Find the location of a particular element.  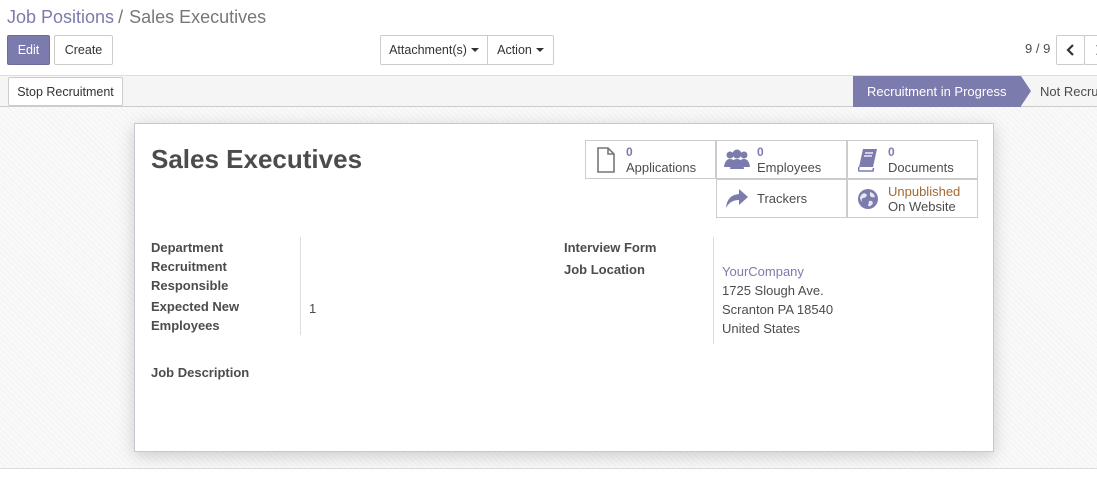

documents-button: 0 Documents is located at coordinates (912, 159).